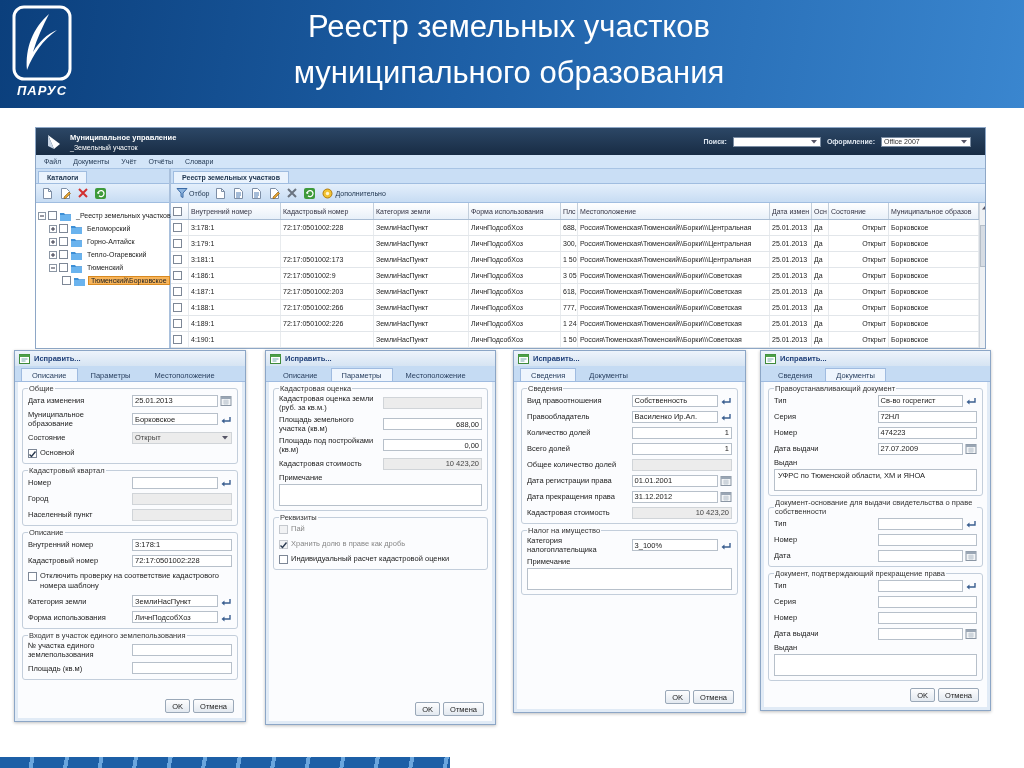  What do you see at coordinates (177, 211) in the screenshot?
I see `header-checkbox` at bounding box center [177, 211].